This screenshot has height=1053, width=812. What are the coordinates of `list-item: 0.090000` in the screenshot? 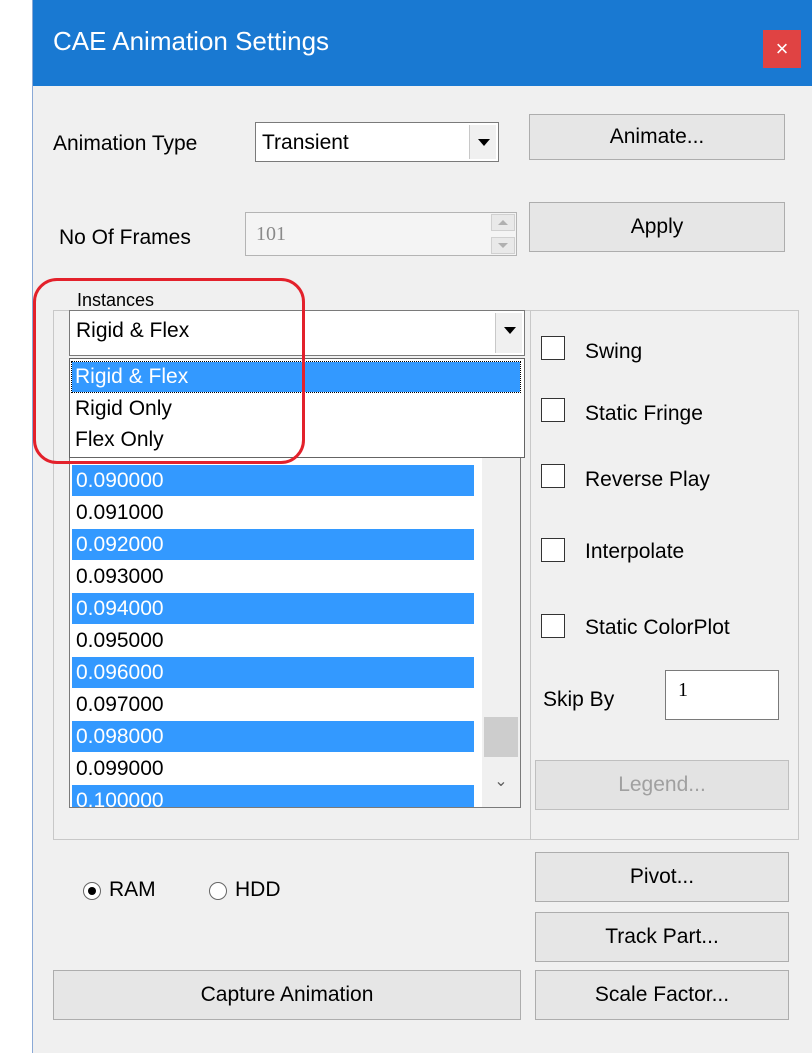 It's located at (273, 480).